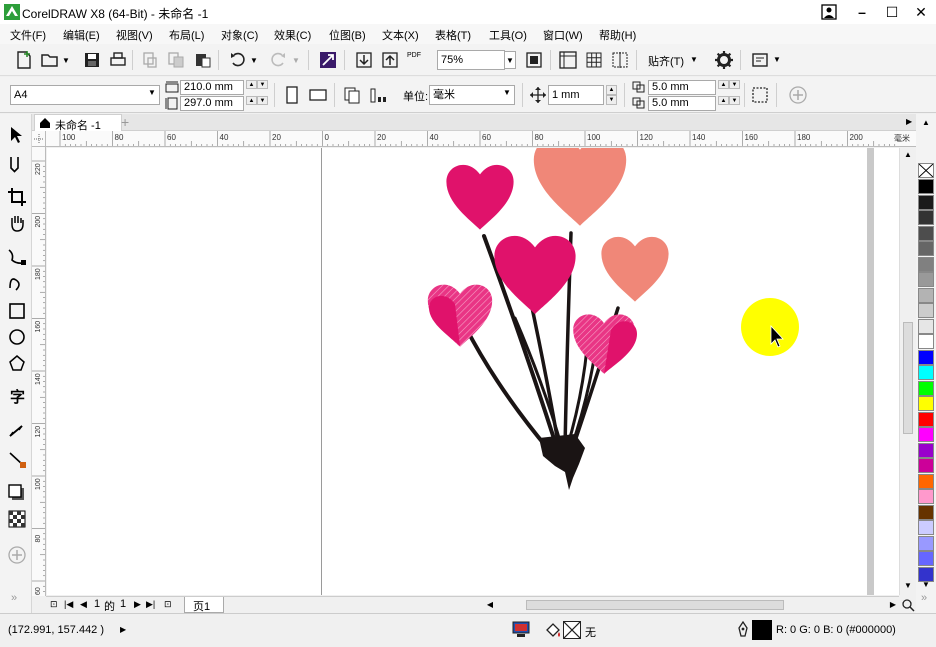 Image resolution: width=936 pixels, height=647 pixels. Describe the element at coordinates (507, 92) in the screenshot. I see `units-dropdown-icon: ▼` at that location.